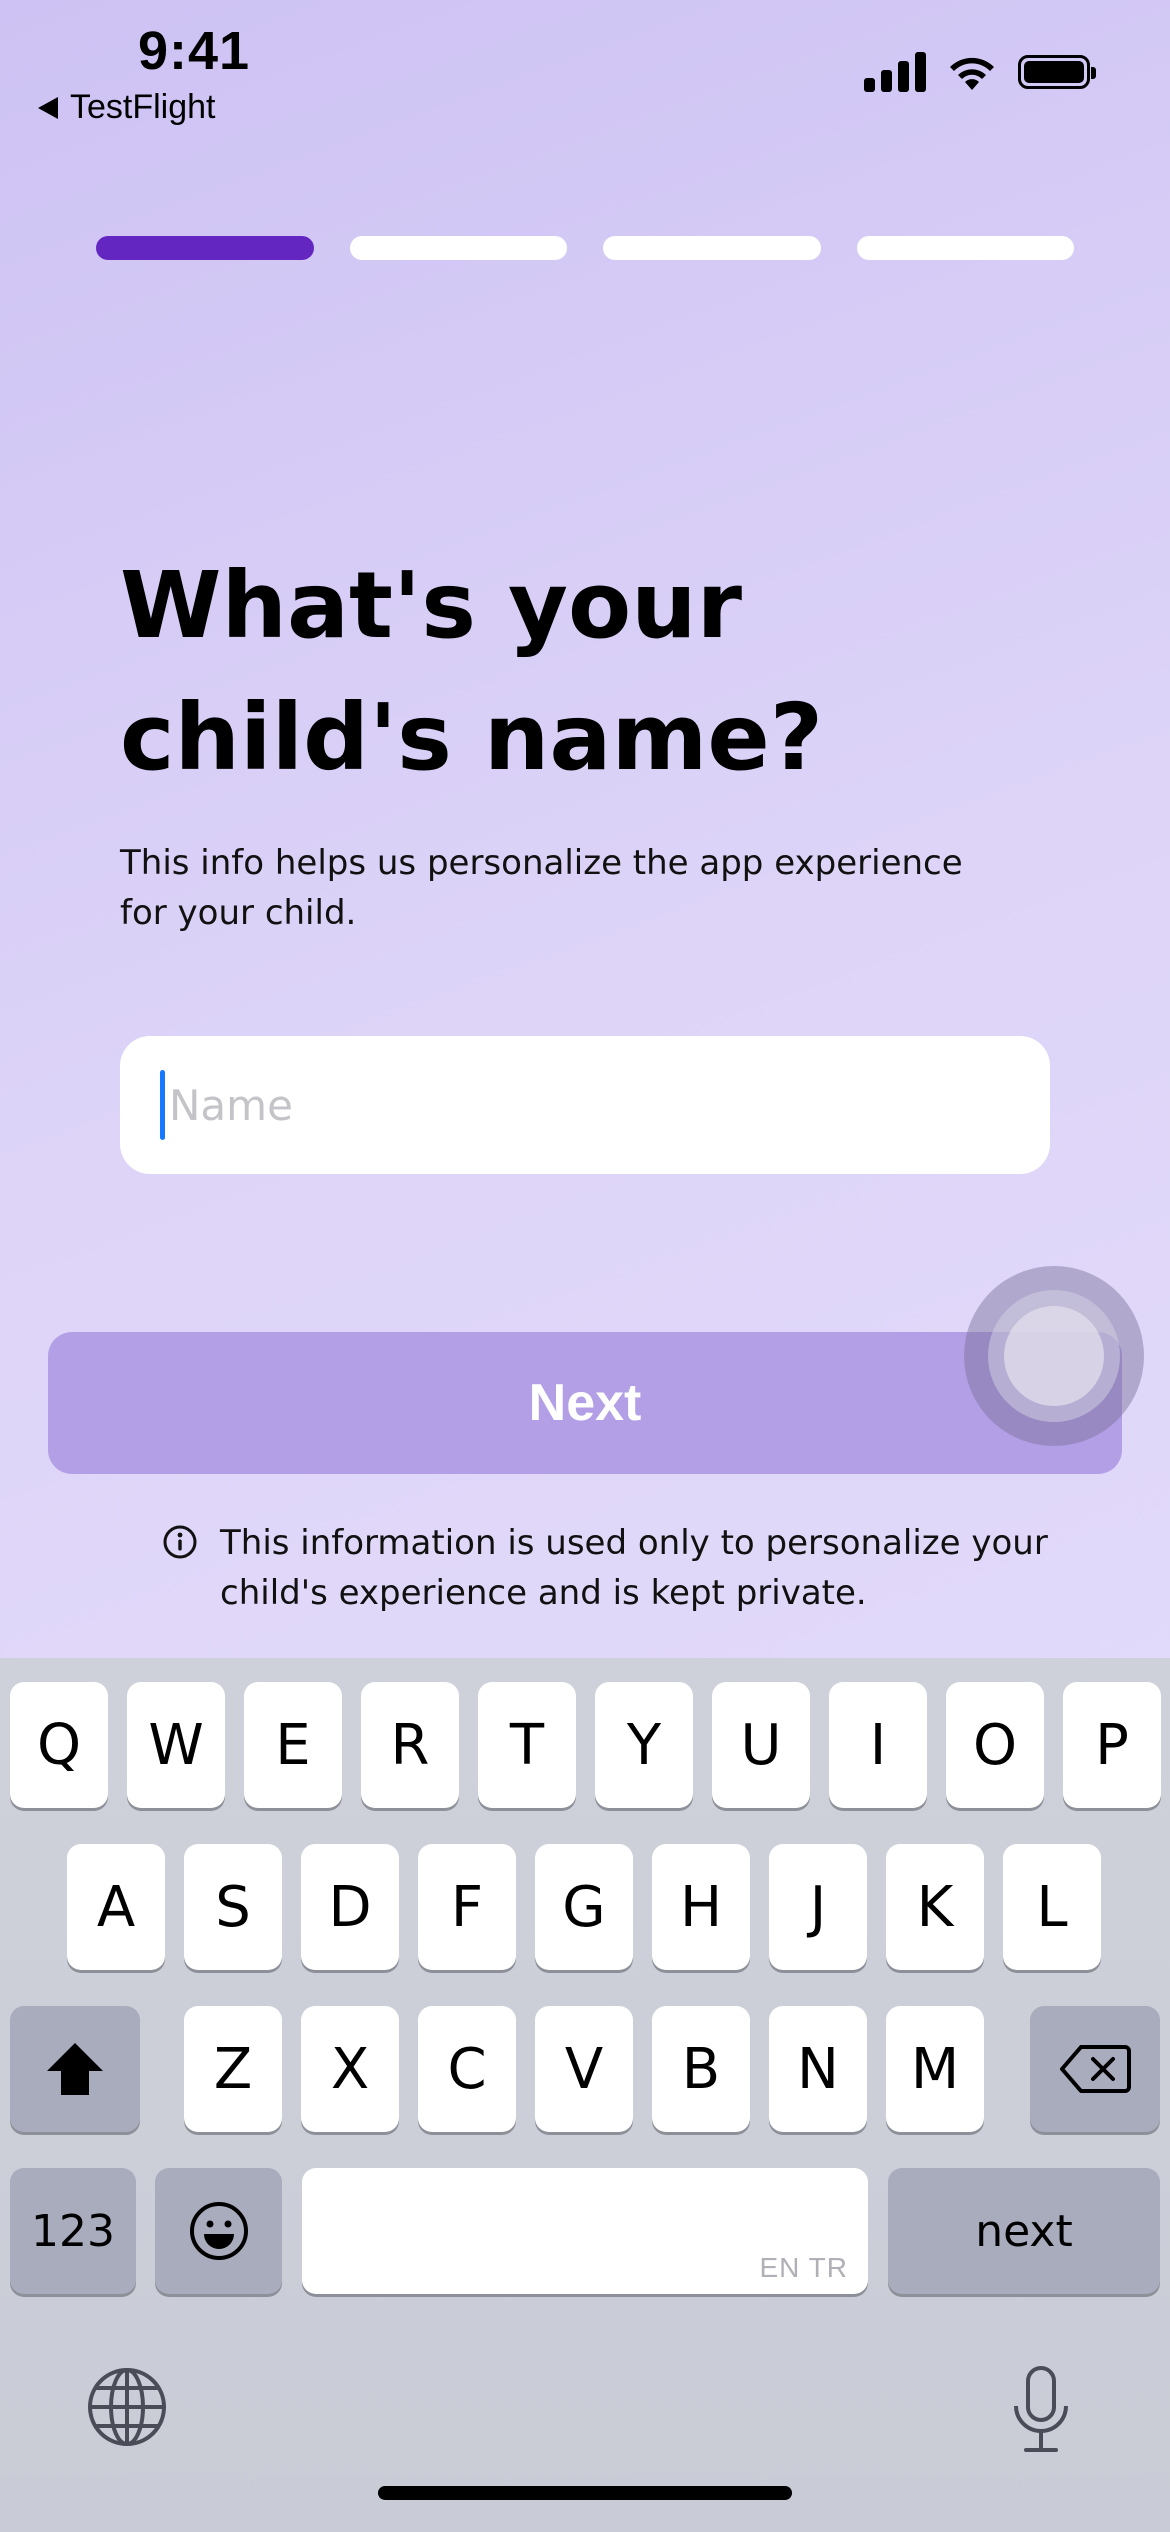  What do you see at coordinates (584, 2069) in the screenshot?
I see `key-v: V` at bounding box center [584, 2069].